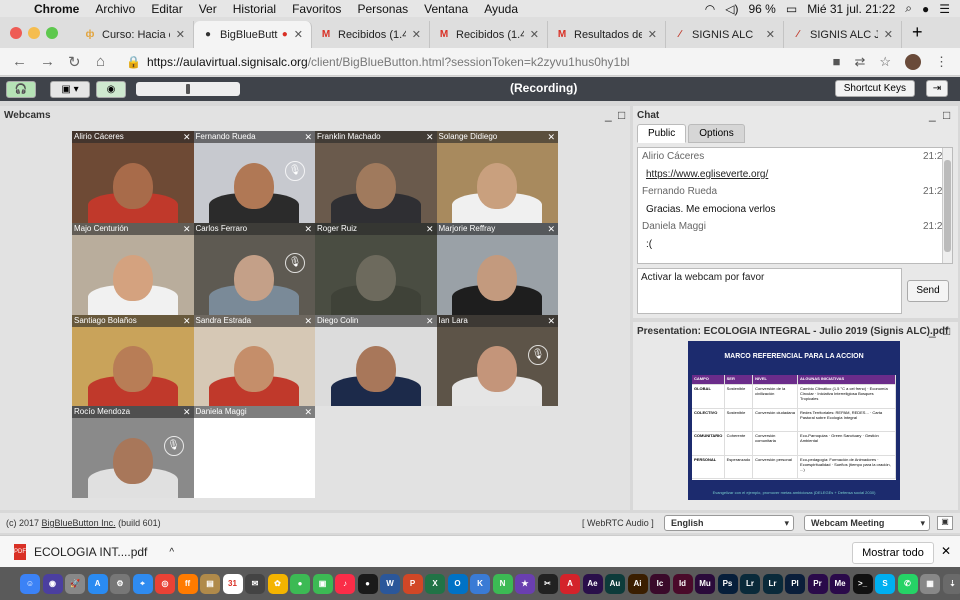 The width and height of the screenshot is (960, 600). What do you see at coordinates (52, 32) in the screenshot?
I see `zoom-window-button` at bounding box center [52, 32].